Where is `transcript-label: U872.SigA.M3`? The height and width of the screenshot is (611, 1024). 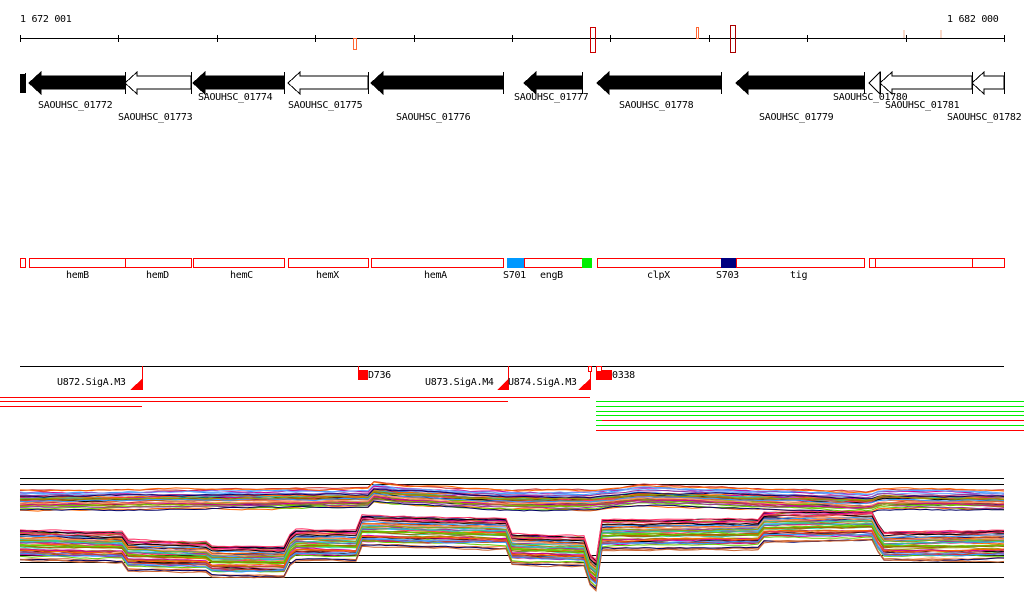 transcript-label: U872.SigA.M3 is located at coordinates (91, 382).